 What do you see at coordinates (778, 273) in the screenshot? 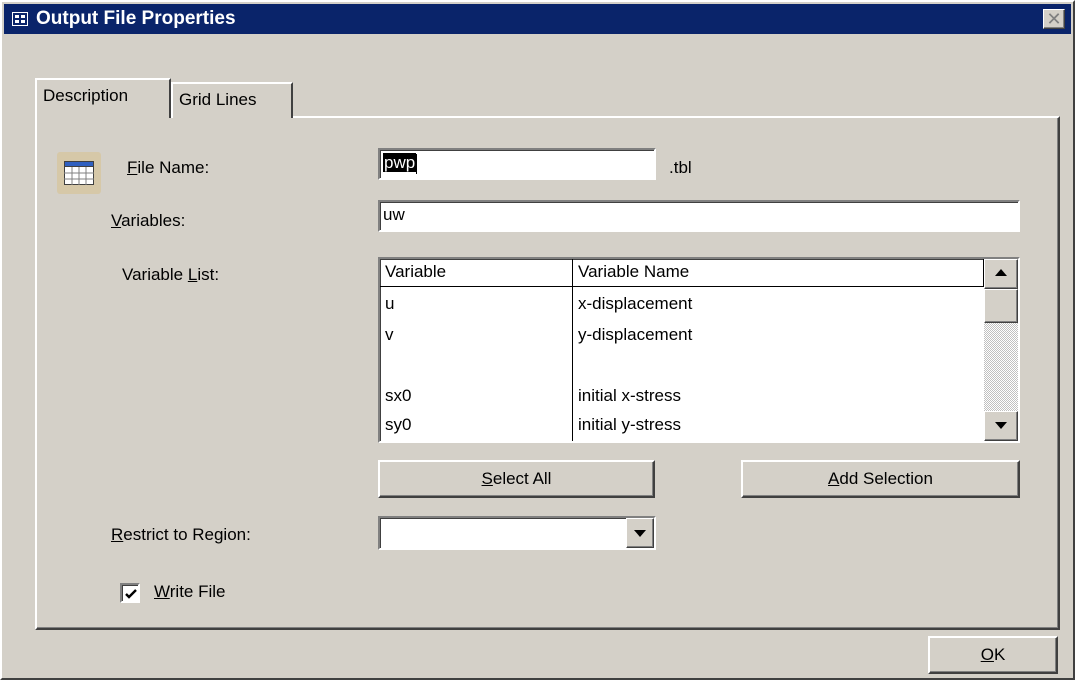
I see `column-header-variable-name: Variable Name` at bounding box center [778, 273].